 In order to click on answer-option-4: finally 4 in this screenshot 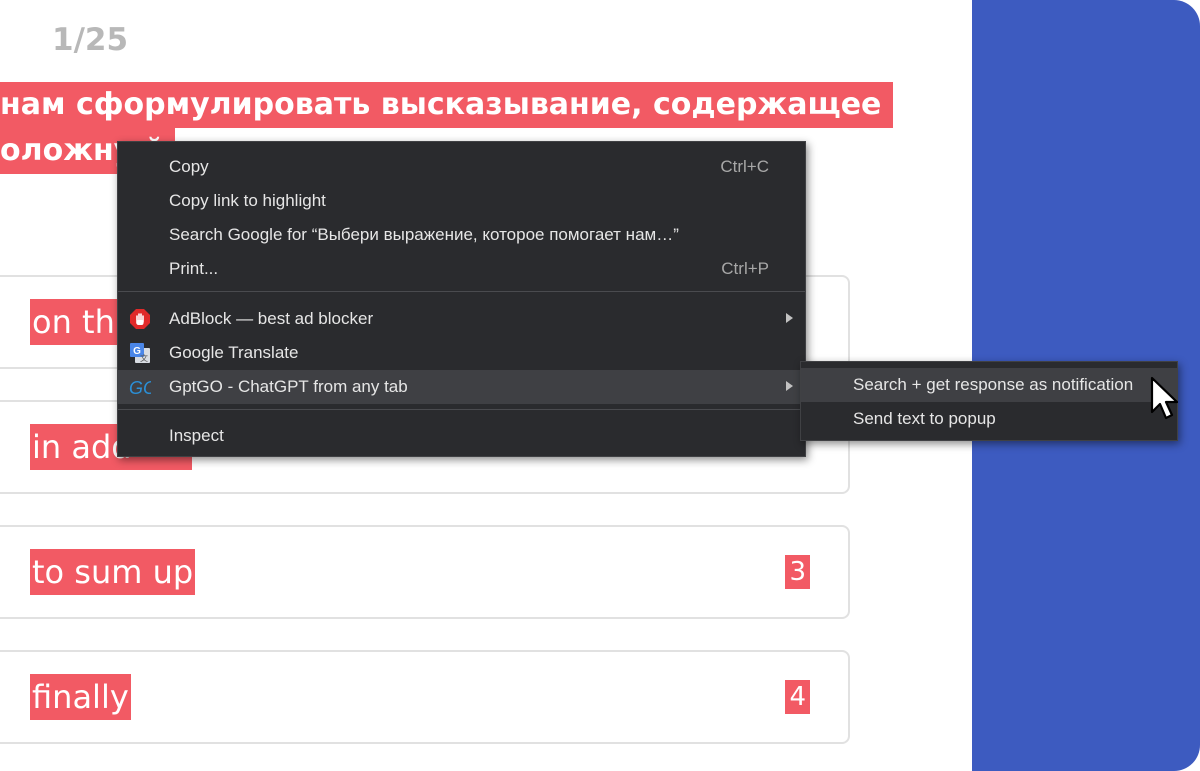, I will do `click(425, 697)`.